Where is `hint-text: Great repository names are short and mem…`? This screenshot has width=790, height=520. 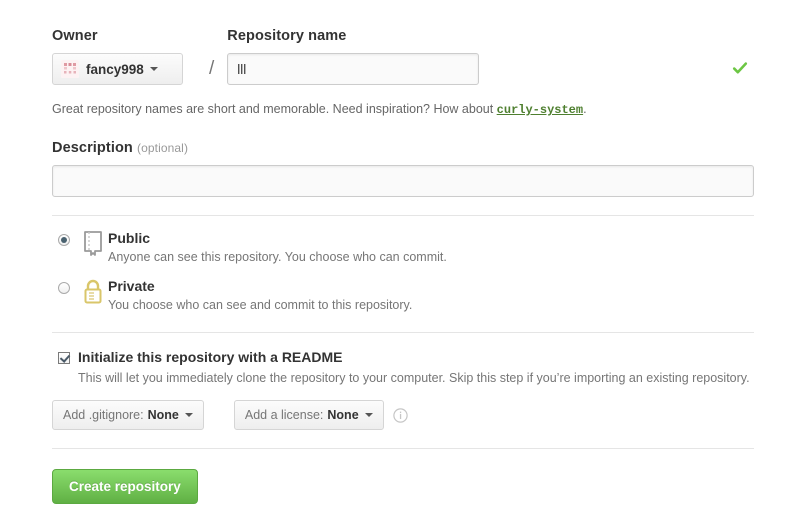 hint-text: Great repository names are short and mem… is located at coordinates (274, 109).